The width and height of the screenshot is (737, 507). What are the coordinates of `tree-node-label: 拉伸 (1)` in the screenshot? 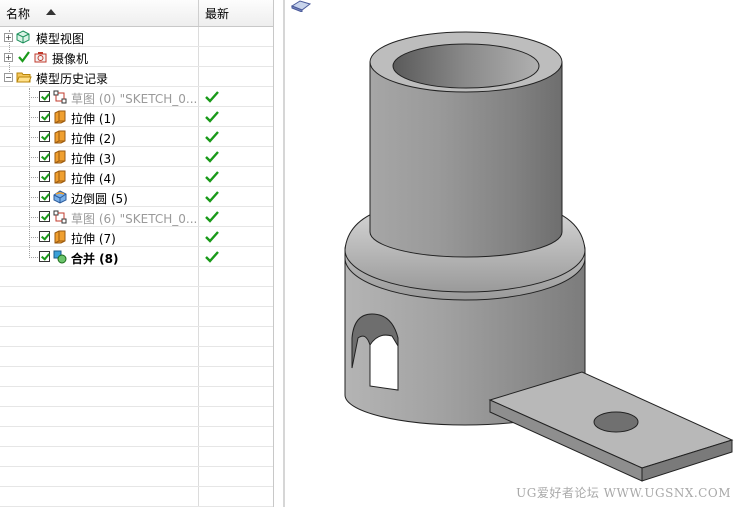 It's located at (93, 119).